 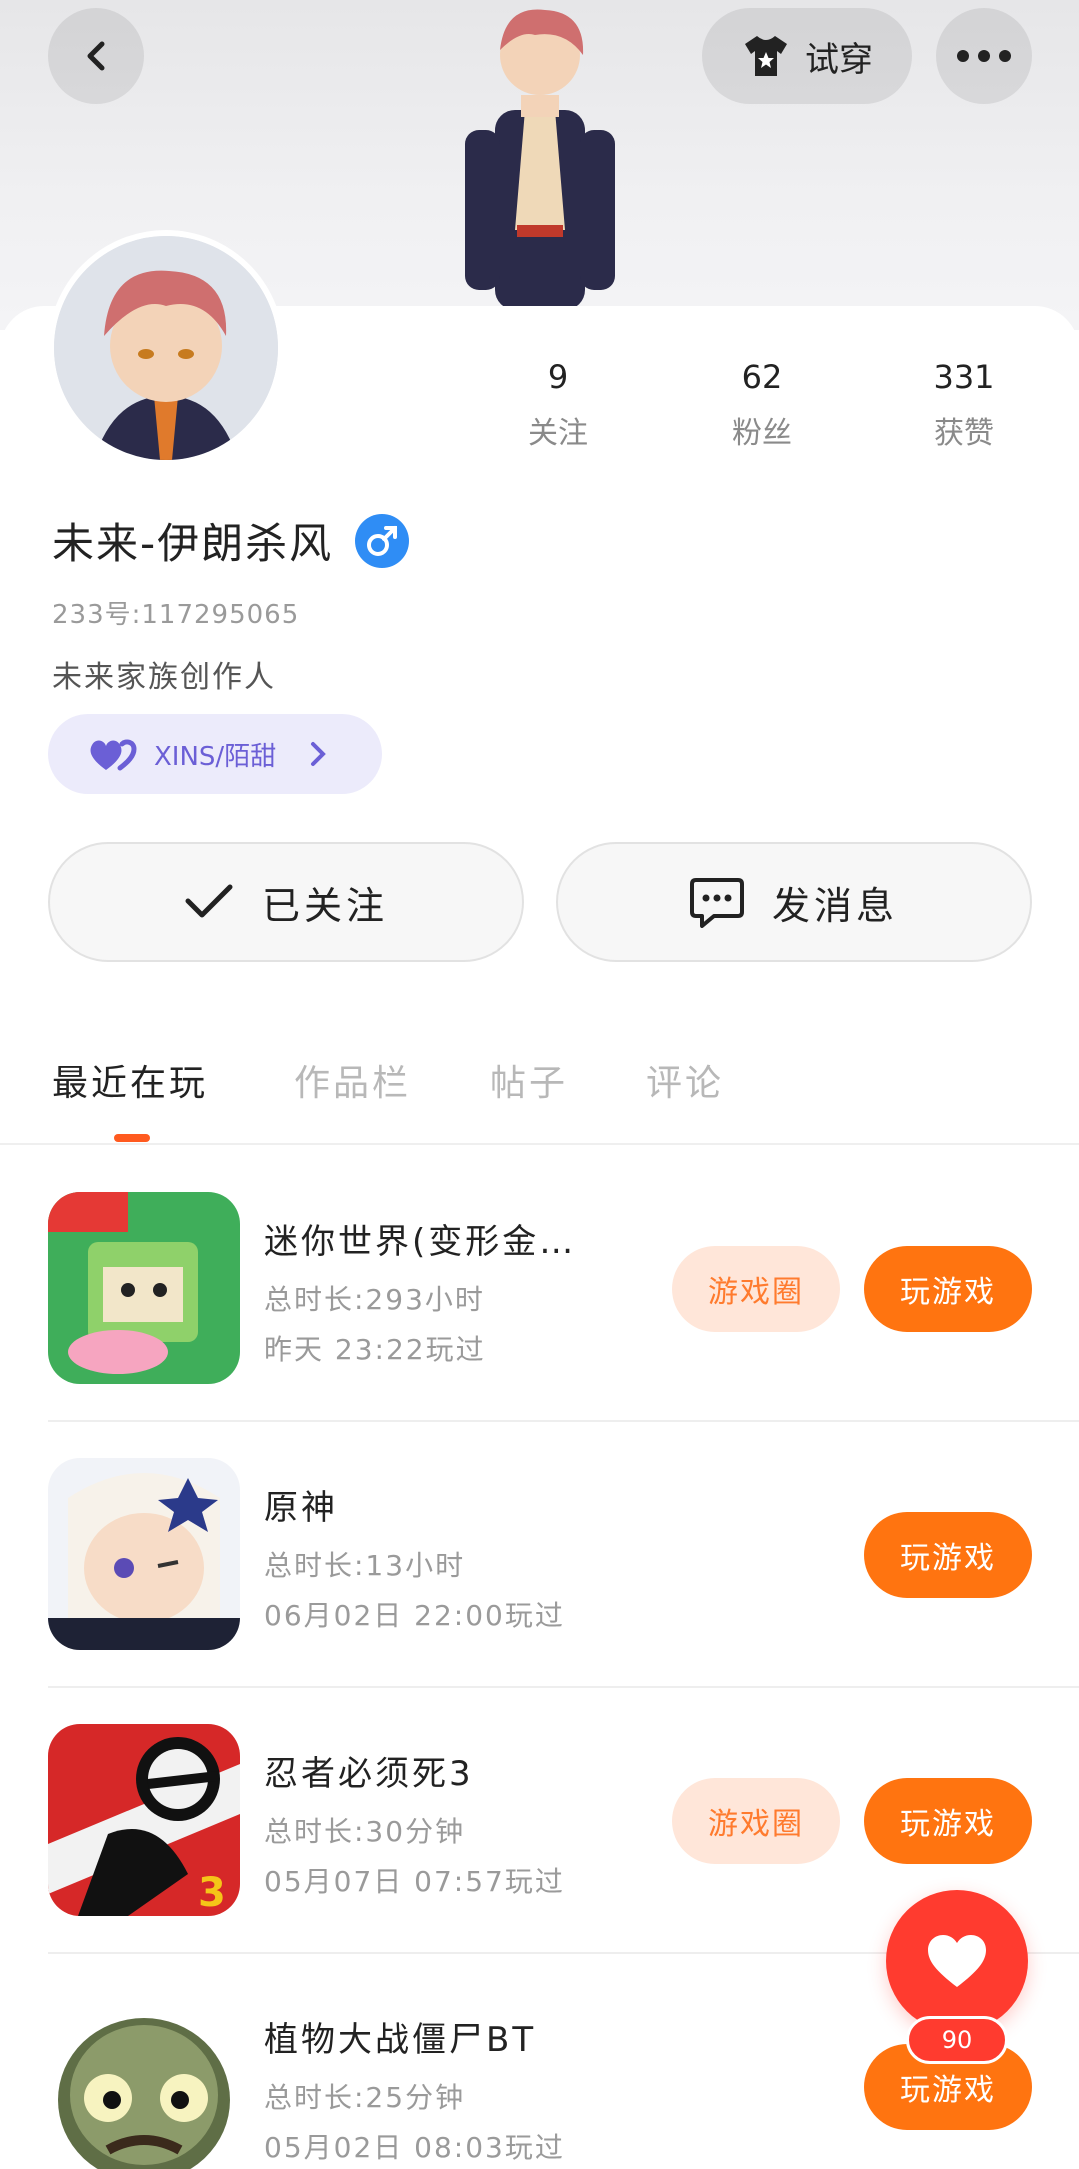 I want to click on tab-works: 作品栏, so click(x=352, y=1080).